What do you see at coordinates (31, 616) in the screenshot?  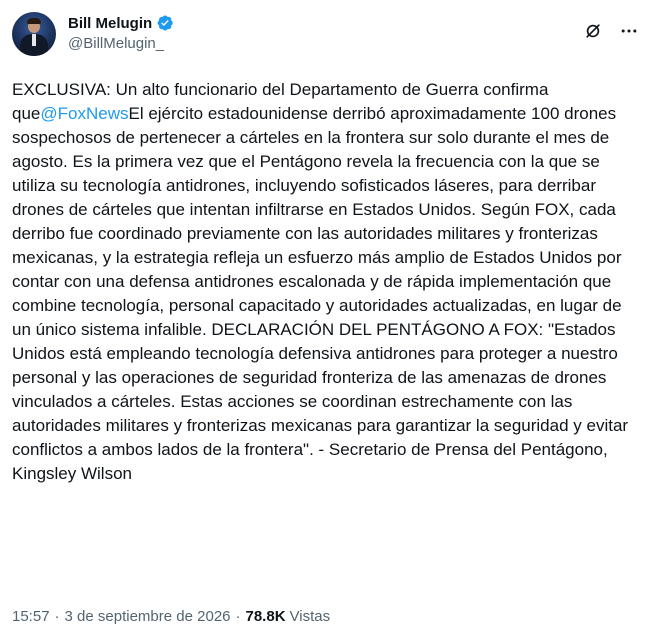 I see `post-time: 15:57` at bounding box center [31, 616].